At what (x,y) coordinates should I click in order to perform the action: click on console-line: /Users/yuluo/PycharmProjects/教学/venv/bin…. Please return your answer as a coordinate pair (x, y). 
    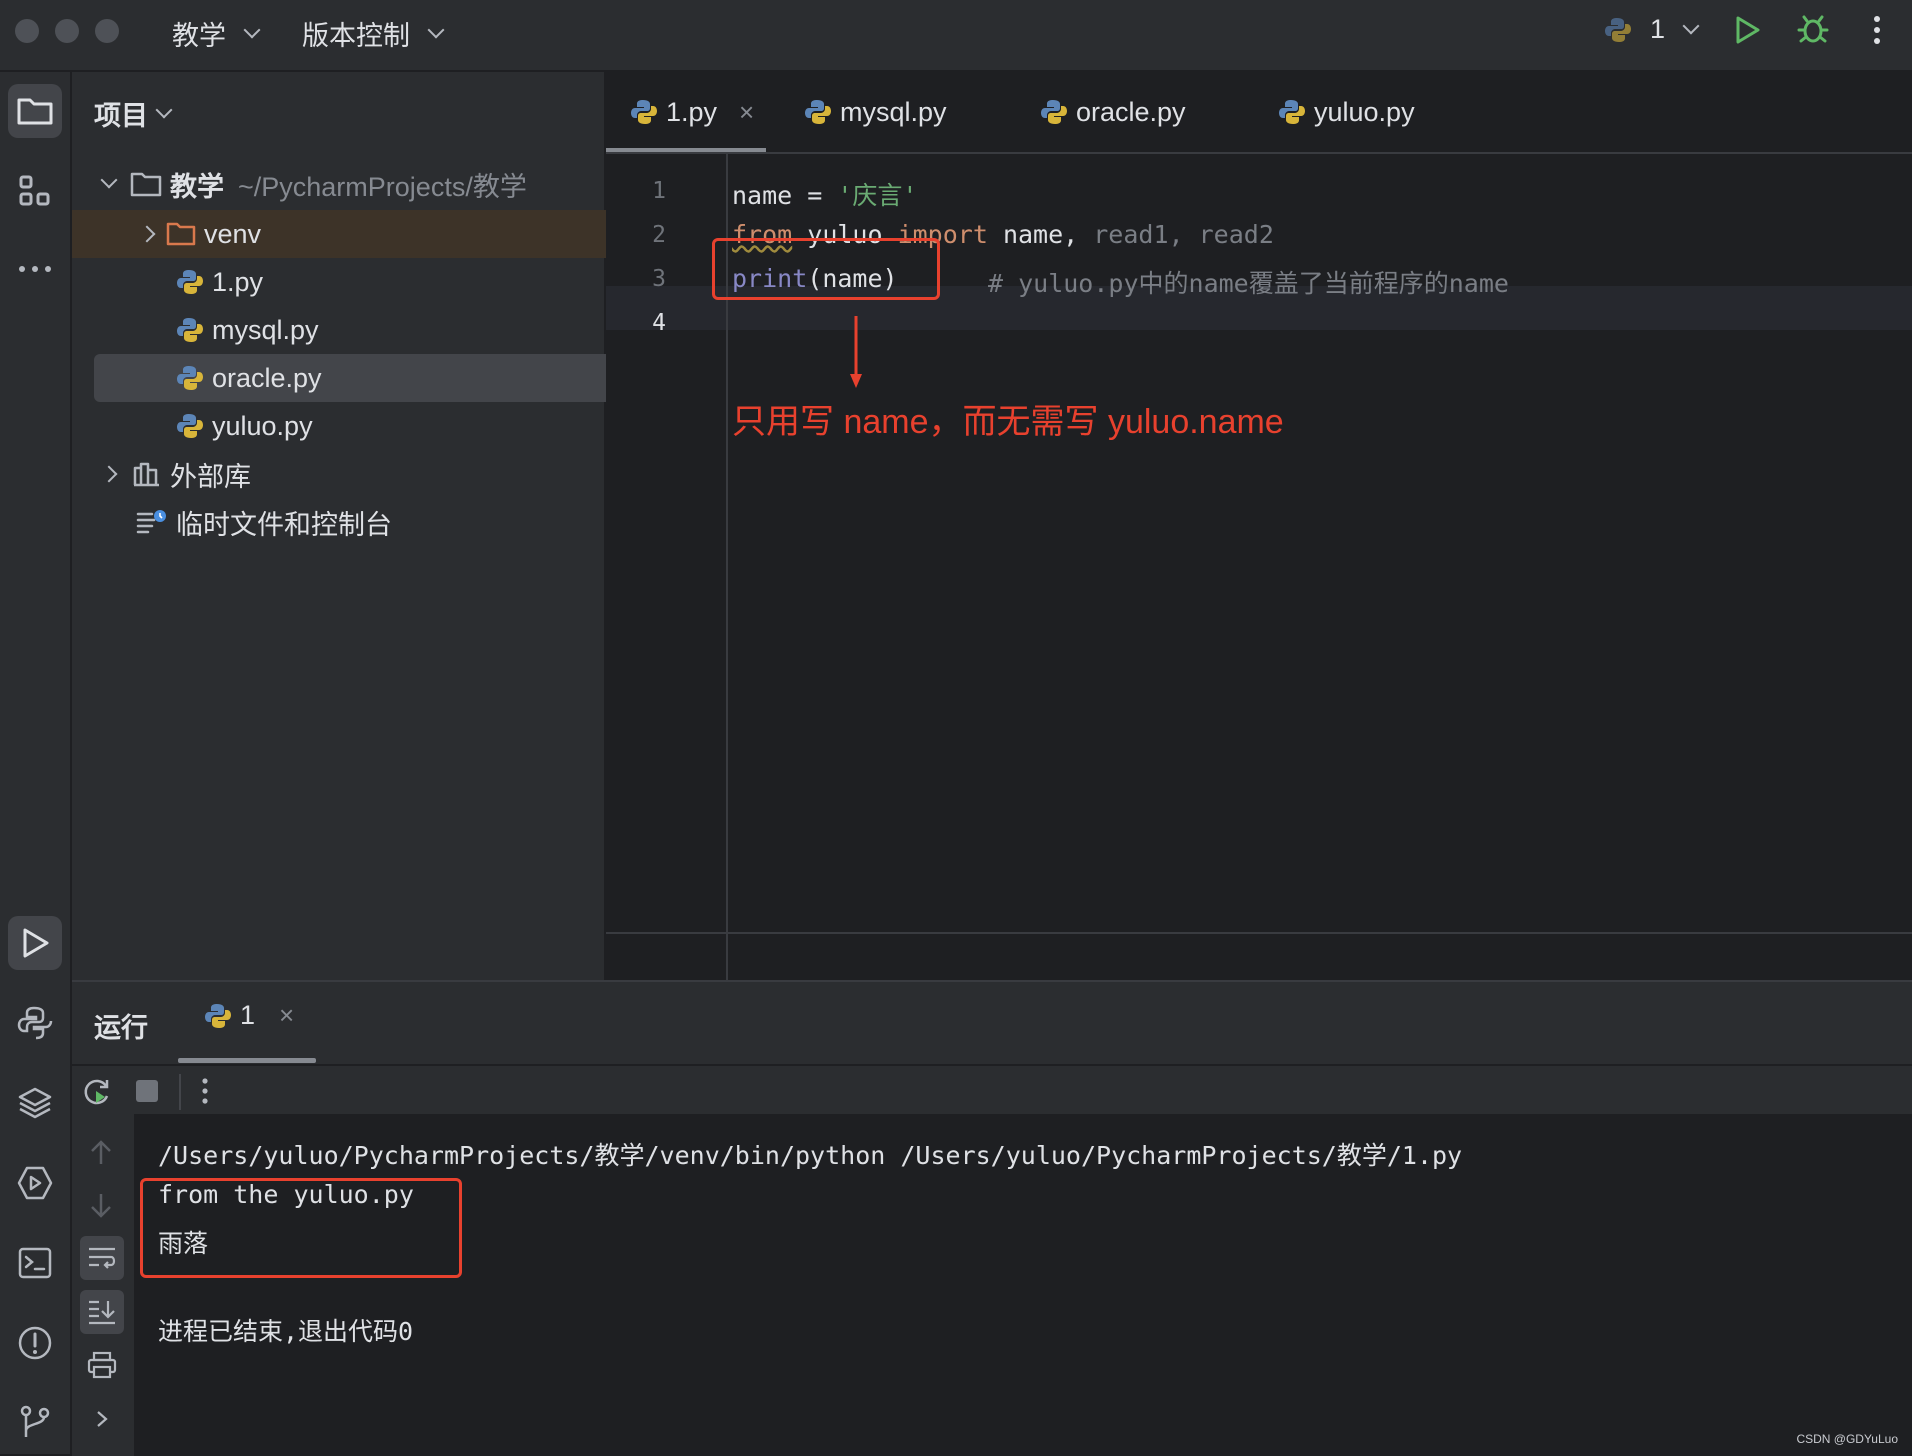
    Looking at the image, I should click on (810, 1155).